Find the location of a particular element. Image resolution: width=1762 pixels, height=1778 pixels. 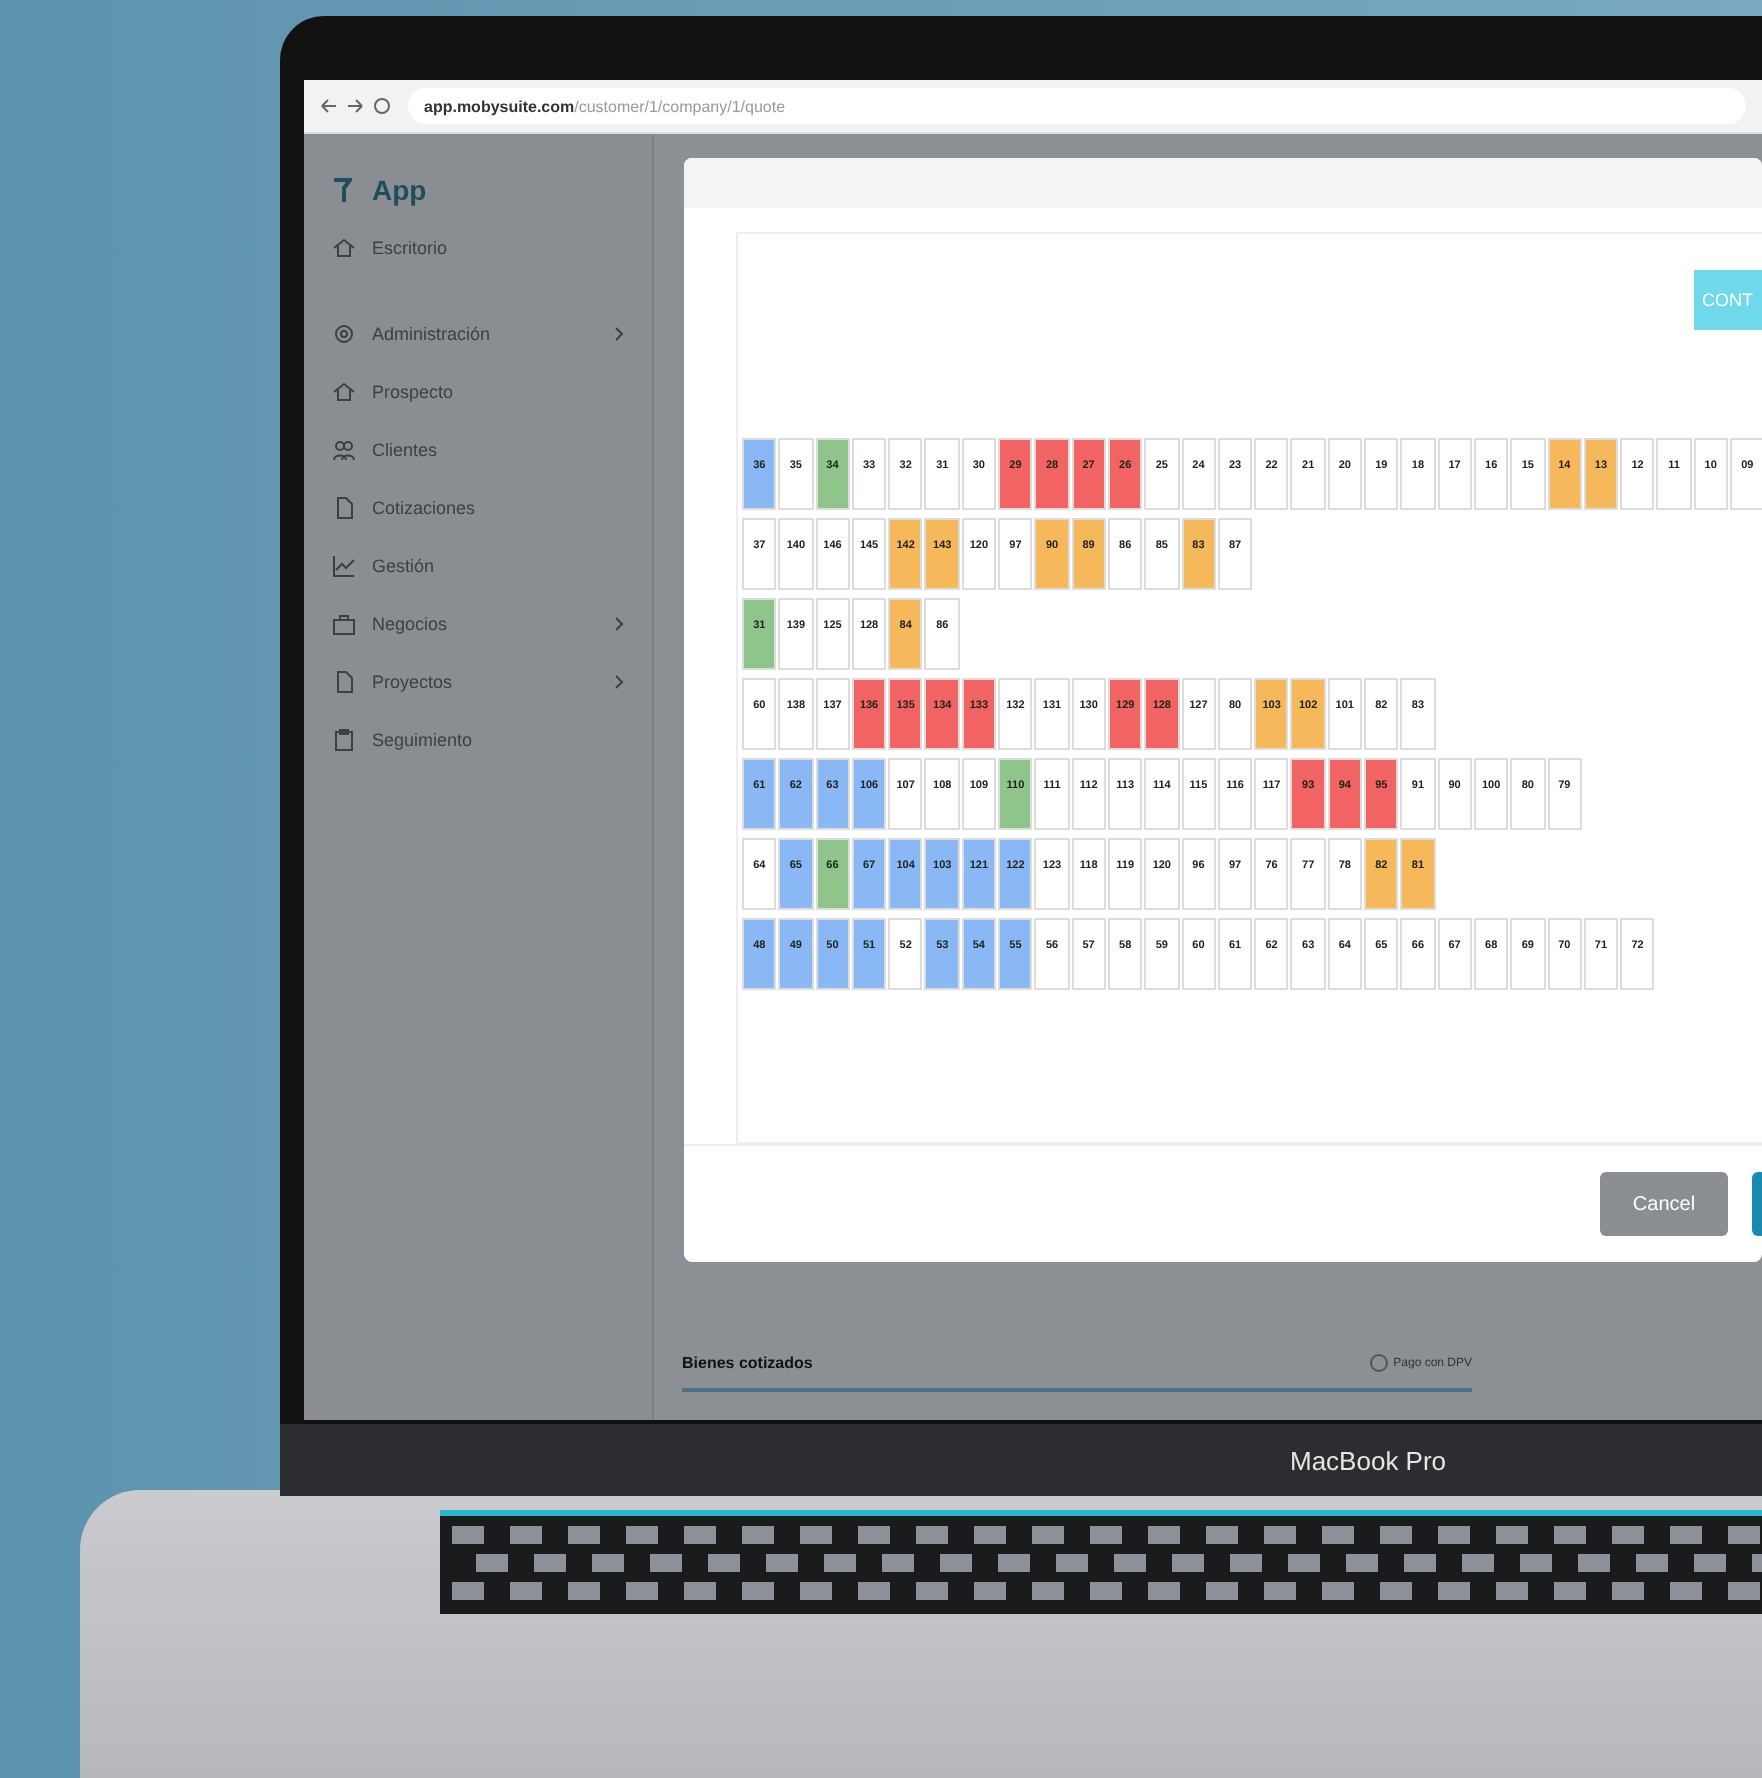

clipboard-icon is located at coordinates (344, 739).